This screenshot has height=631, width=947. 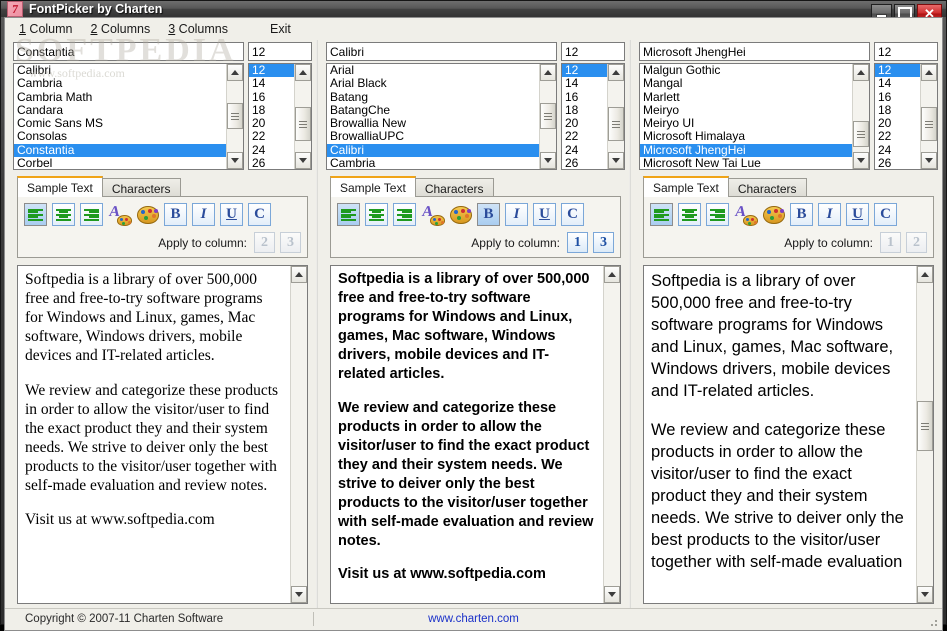 What do you see at coordinates (120, 136) in the screenshot?
I see `list-item: Consolas` at bounding box center [120, 136].